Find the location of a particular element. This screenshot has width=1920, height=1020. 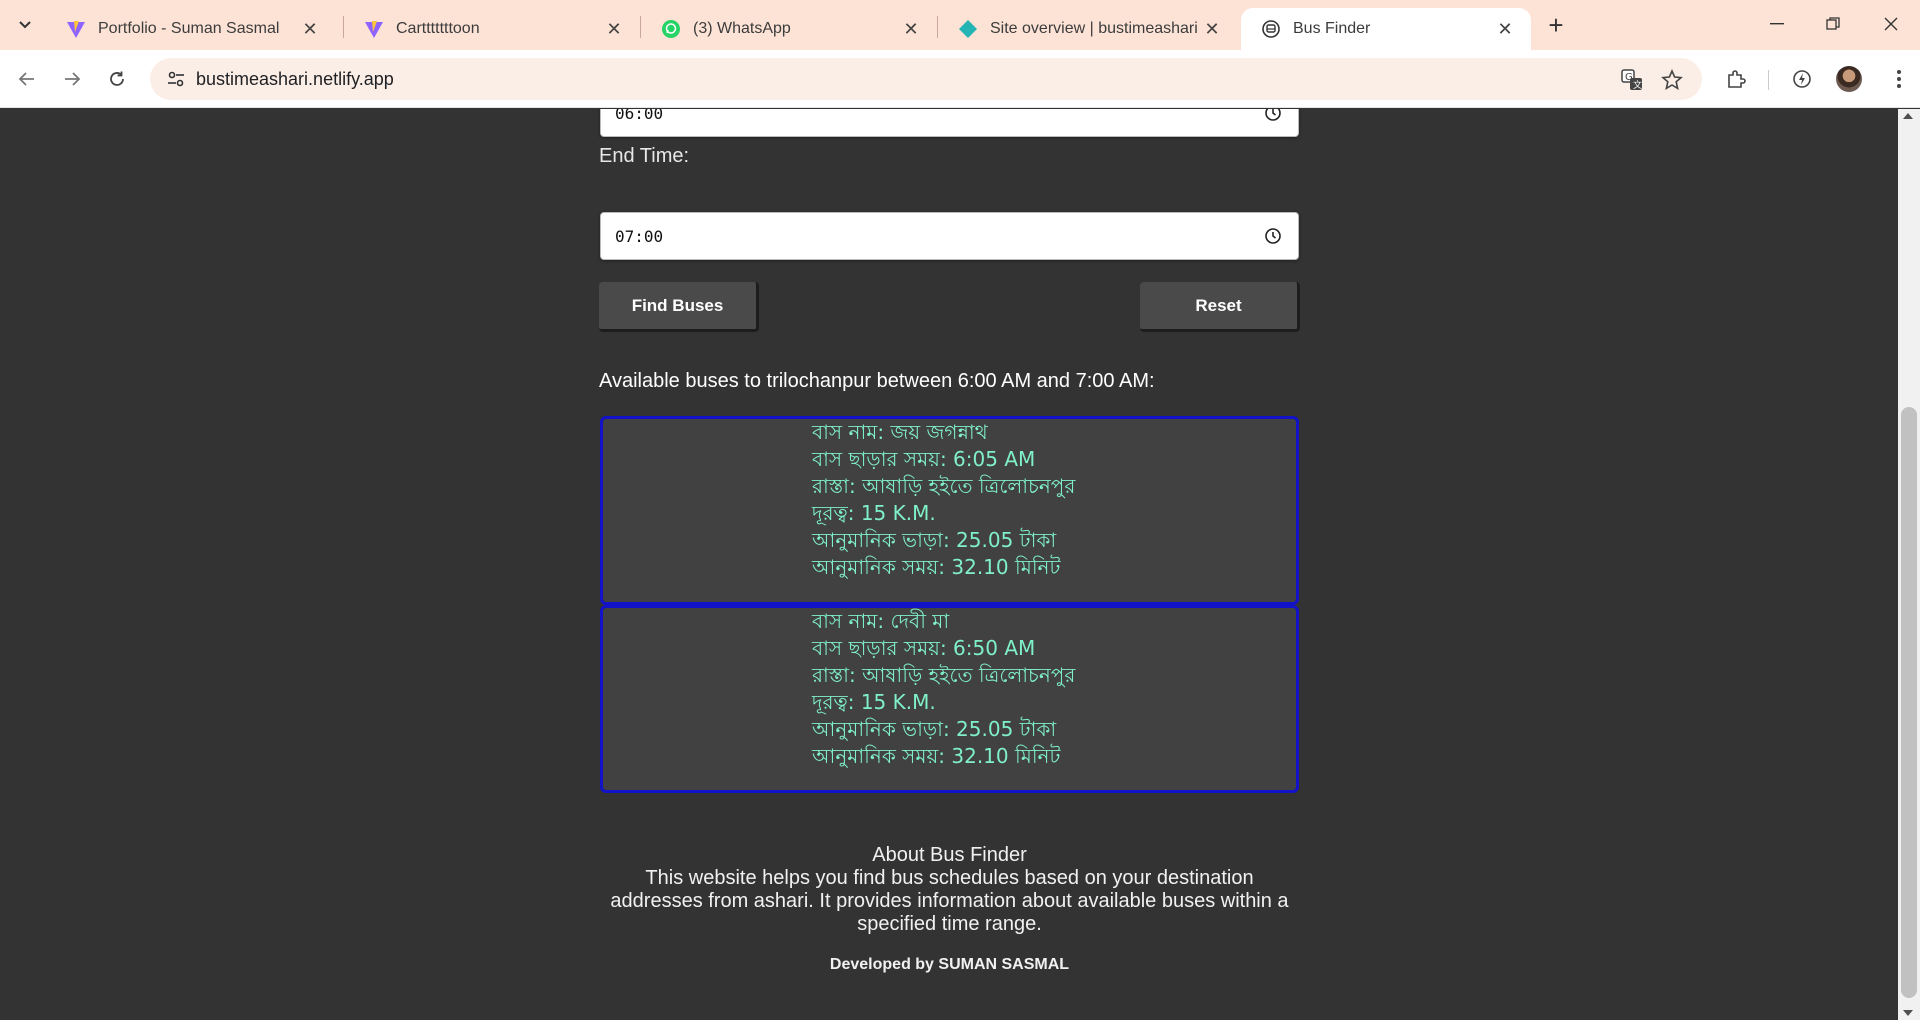

tab-bus-finder: Bus Finder ✕ is located at coordinates (1386, 29).